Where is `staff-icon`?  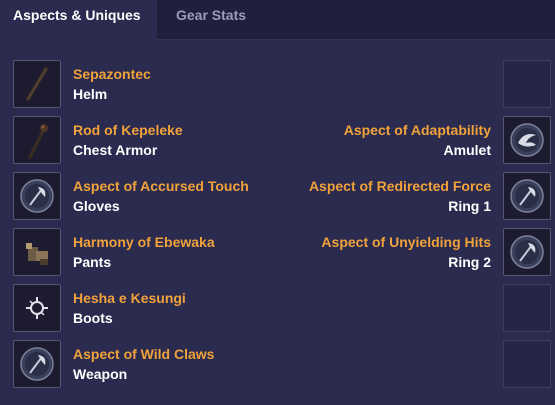 staff-icon is located at coordinates (37, 84).